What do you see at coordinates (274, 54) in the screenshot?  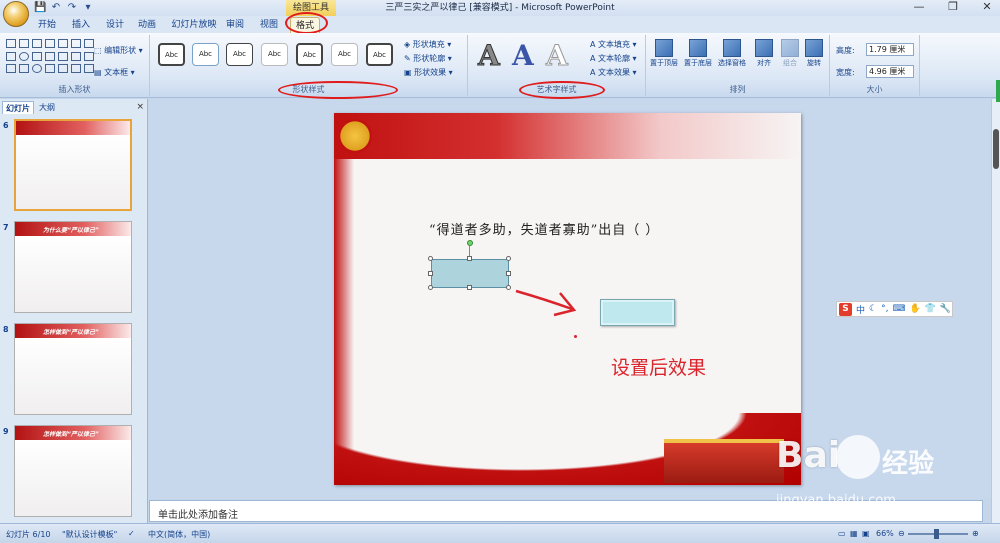 I see `shape-style-4: Abc` at bounding box center [274, 54].